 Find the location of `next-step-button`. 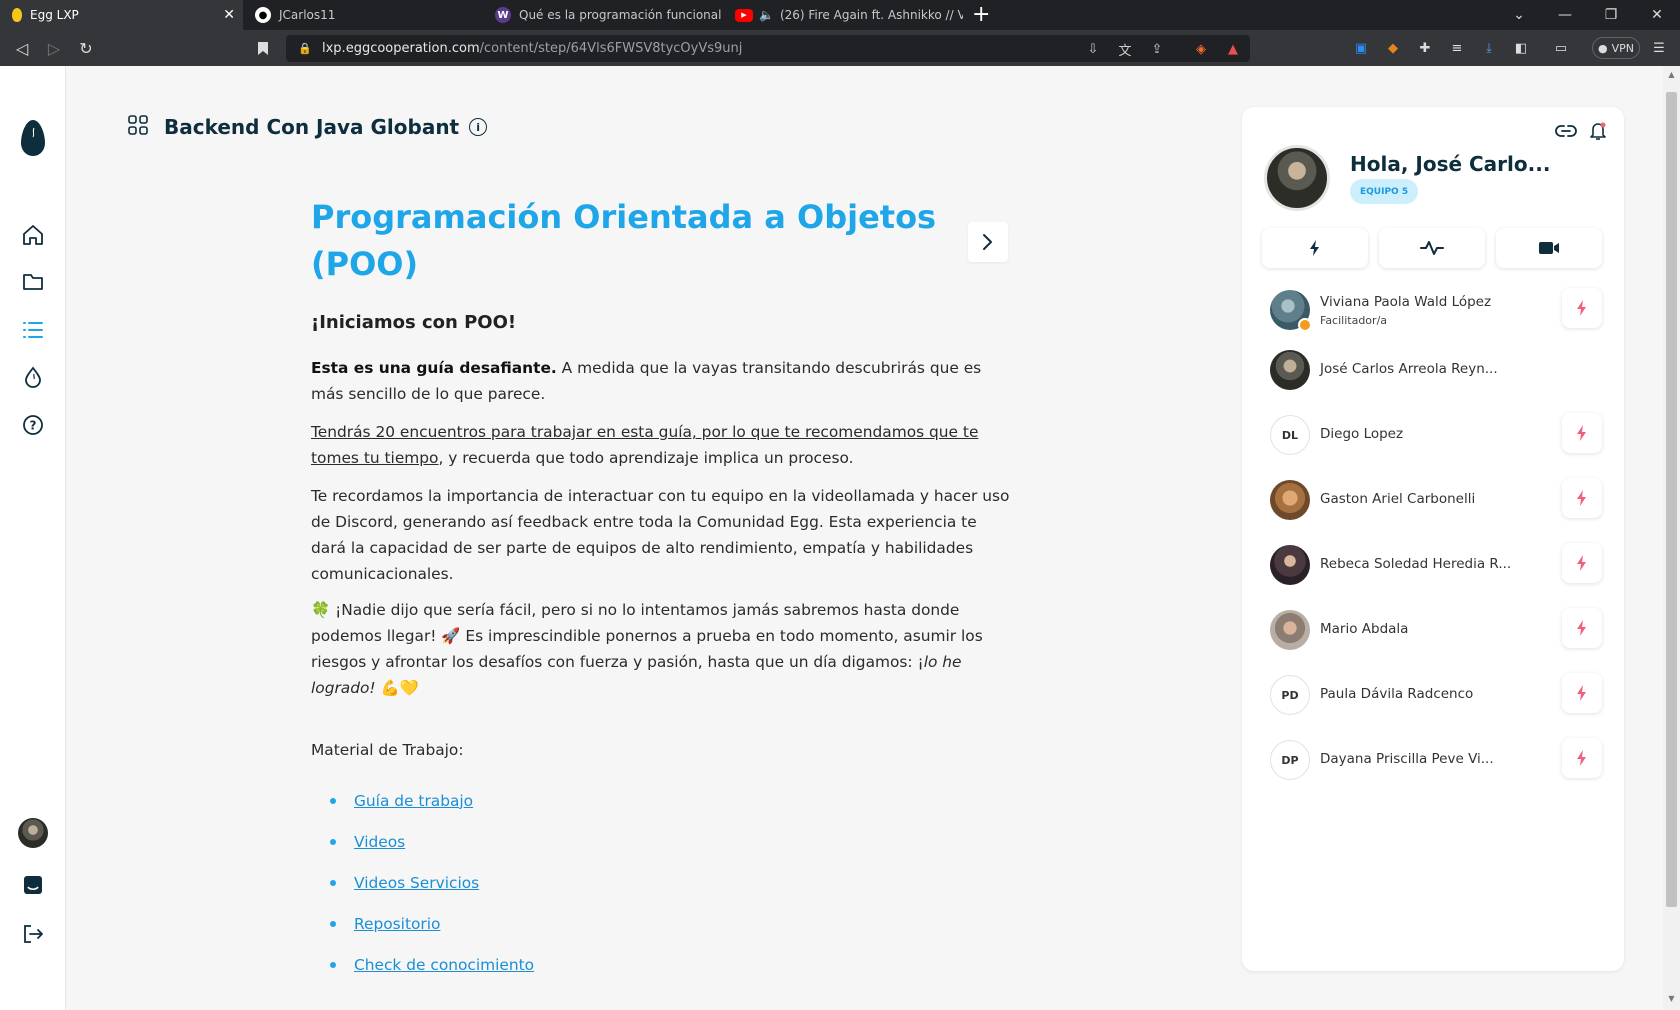

next-step-button is located at coordinates (988, 242).